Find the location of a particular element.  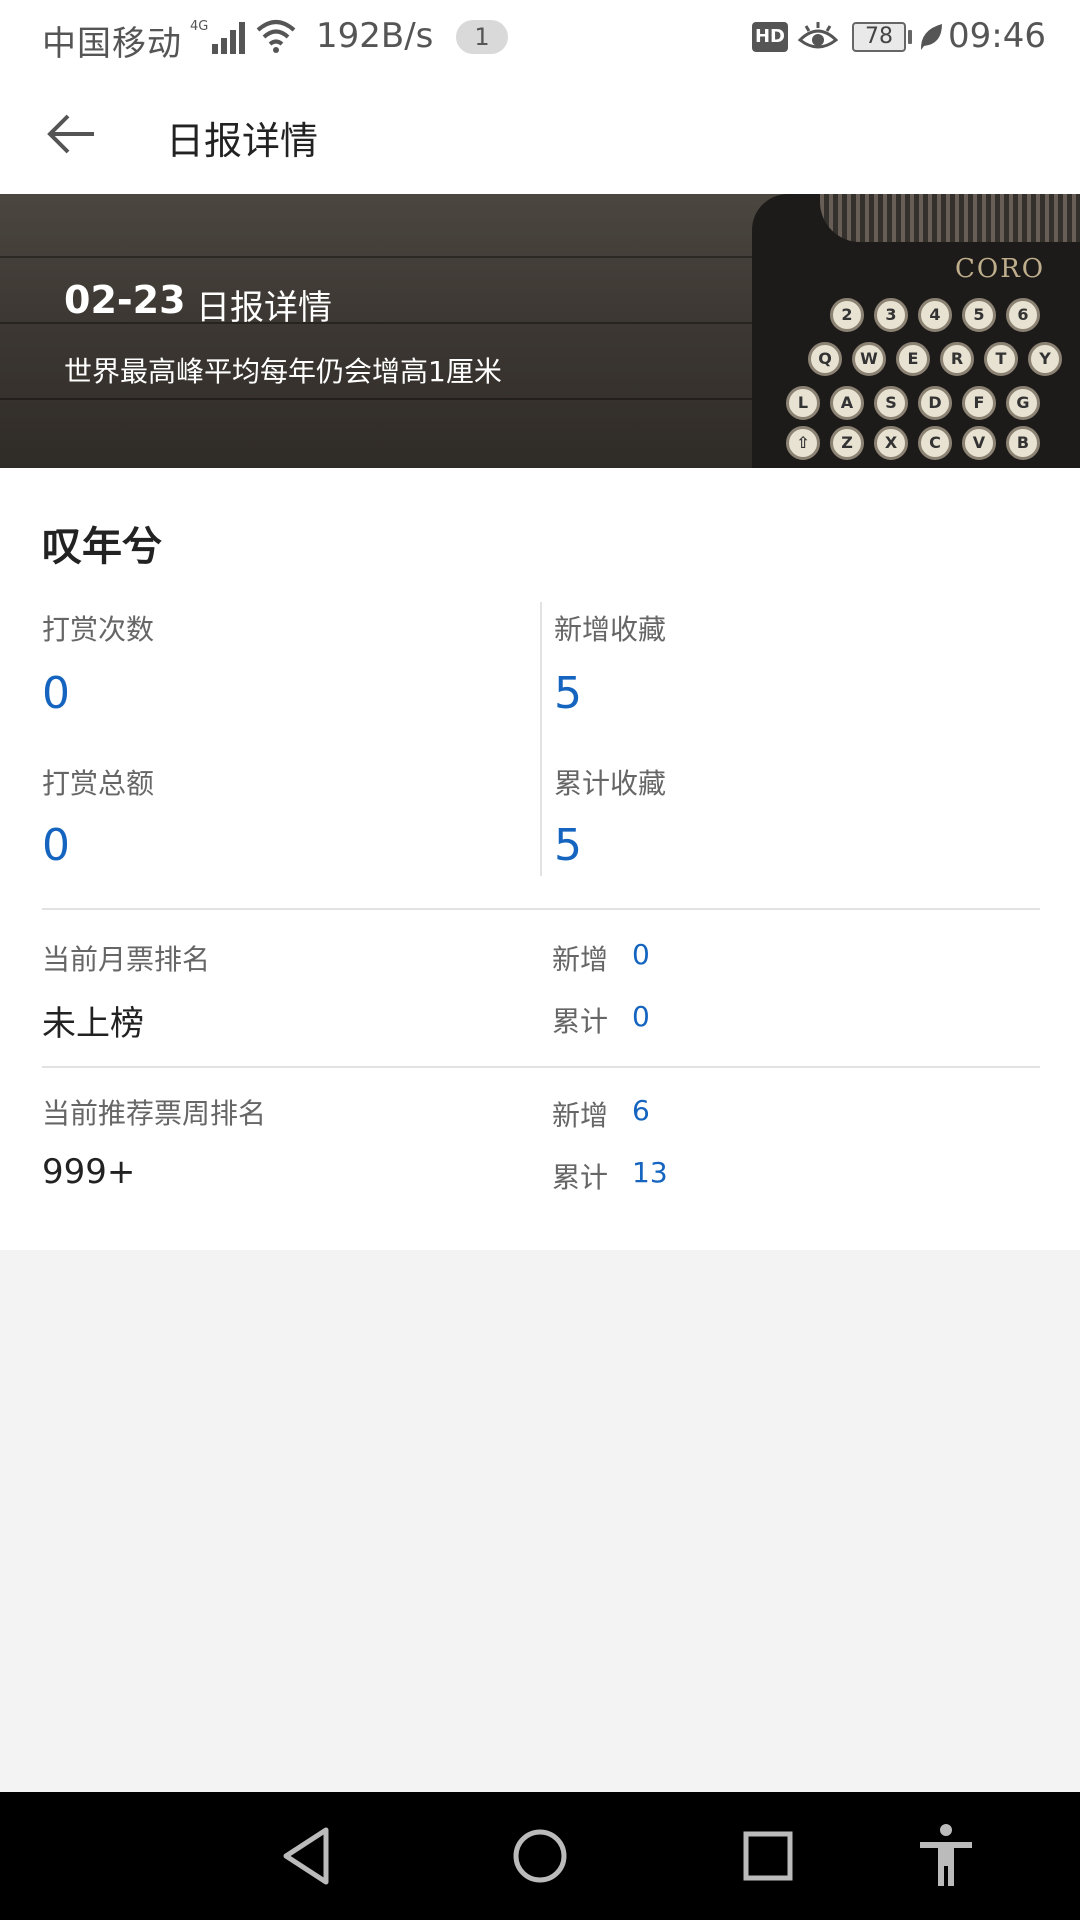

typewriter-key: T is located at coordinates (1001, 359).